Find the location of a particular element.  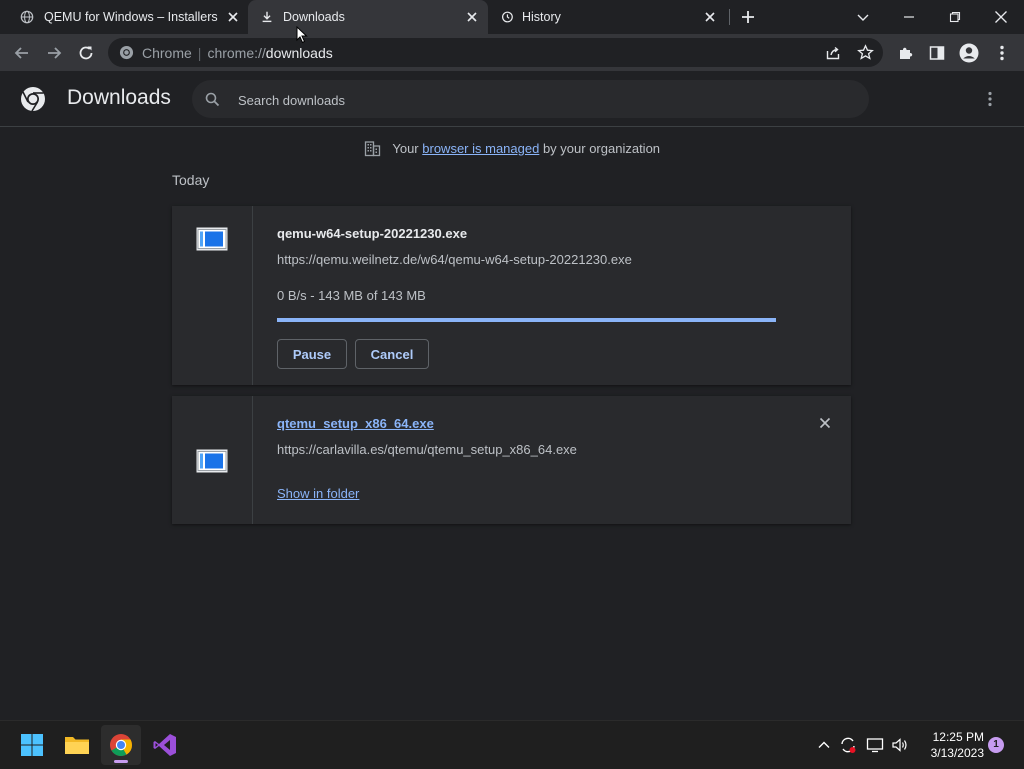

visual-studio-button is located at coordinates (165, 745).